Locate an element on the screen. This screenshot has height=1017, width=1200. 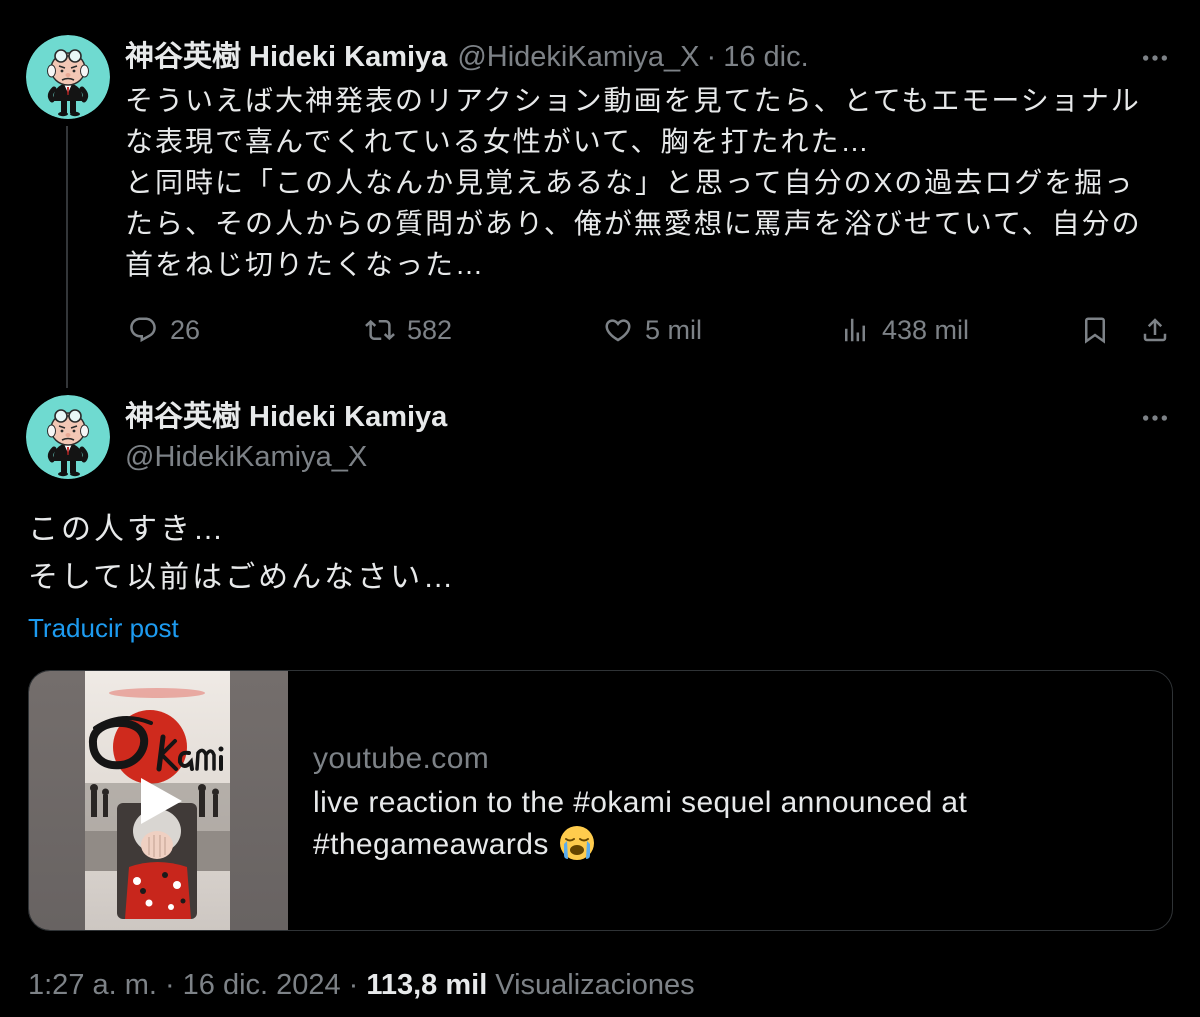
repost-button: 582 is located at coordinates (408, 330).